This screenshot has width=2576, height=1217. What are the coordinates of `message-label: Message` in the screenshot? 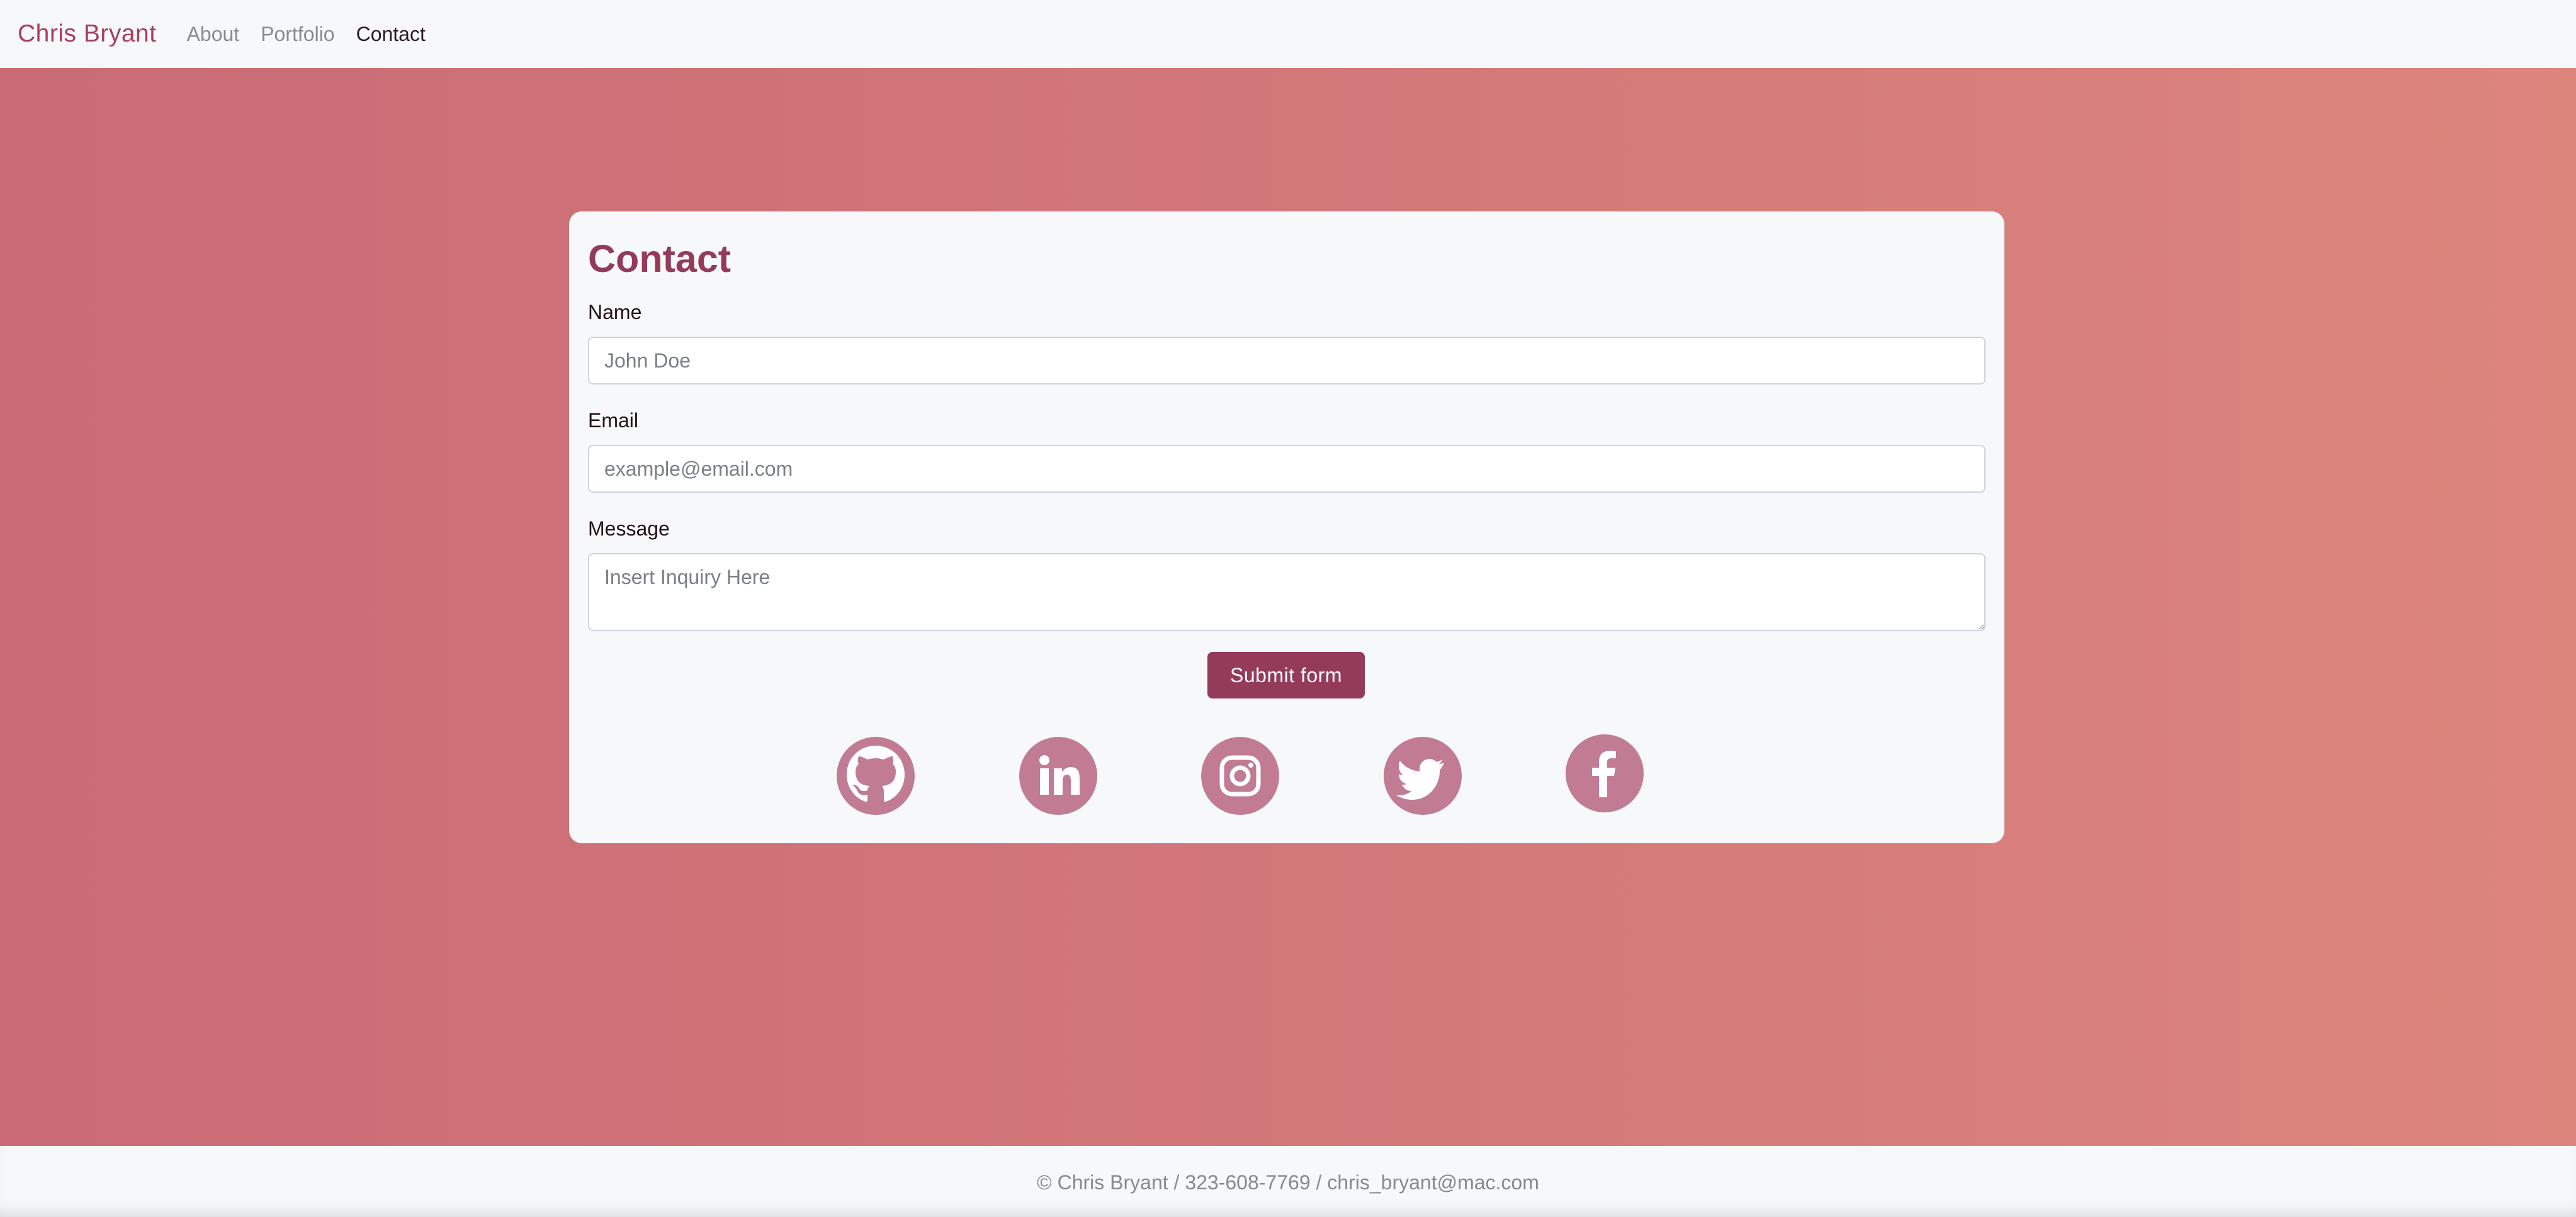 It's located at (629, 528).